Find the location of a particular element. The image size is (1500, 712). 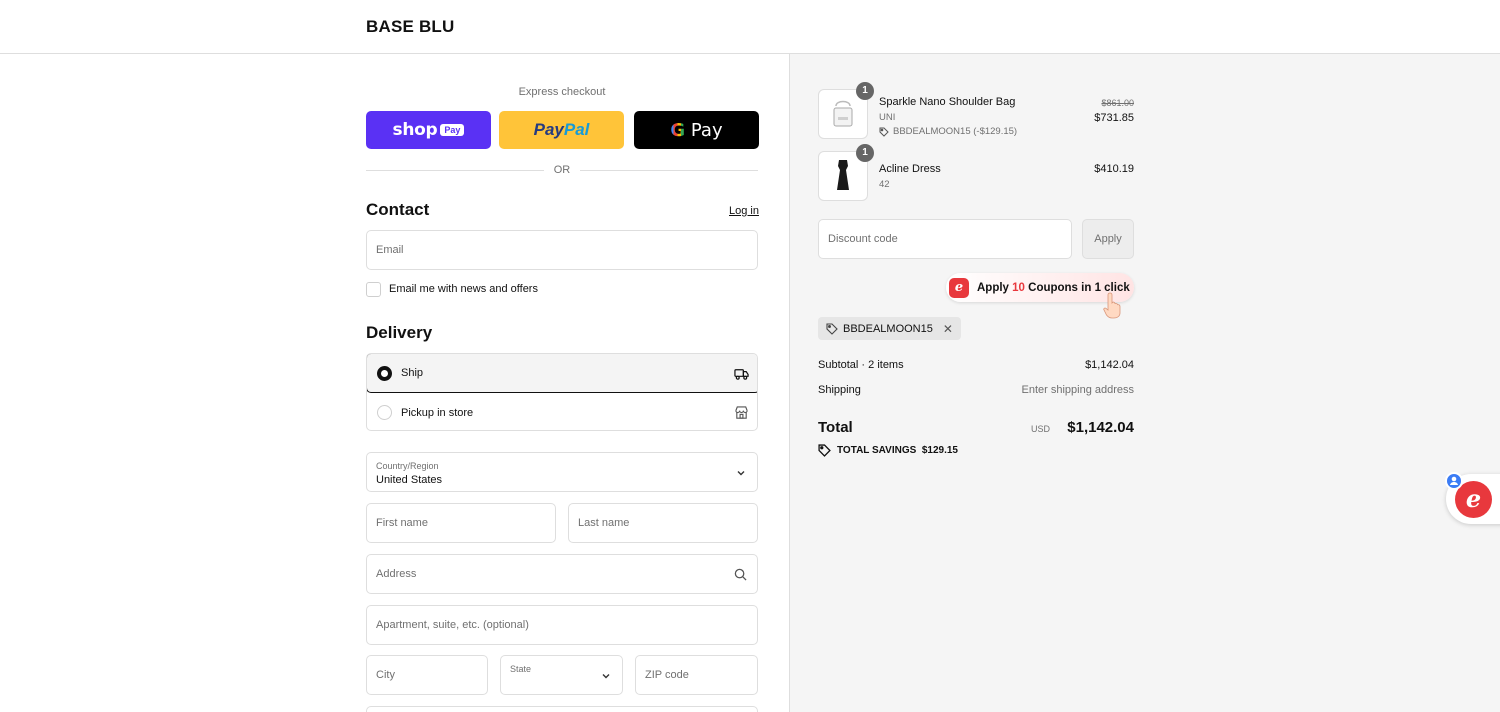

address-placeholder: Address is located at coordinates (396, 574).